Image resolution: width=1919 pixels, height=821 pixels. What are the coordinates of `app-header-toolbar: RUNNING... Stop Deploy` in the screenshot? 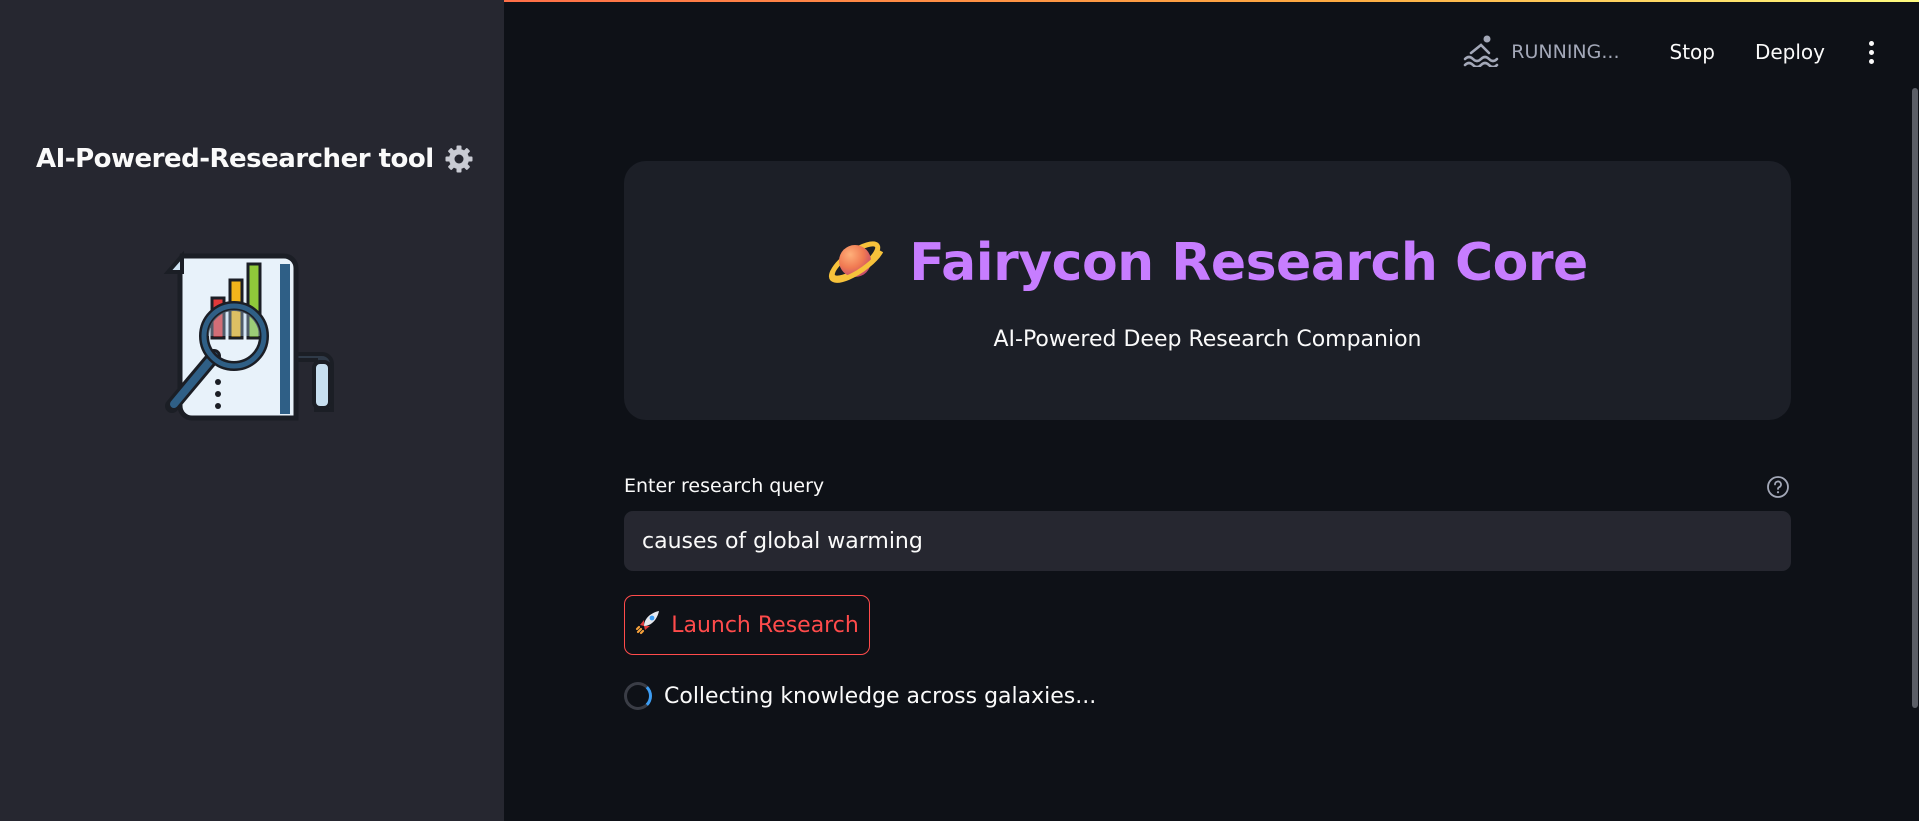 It's located at (1673, 52).